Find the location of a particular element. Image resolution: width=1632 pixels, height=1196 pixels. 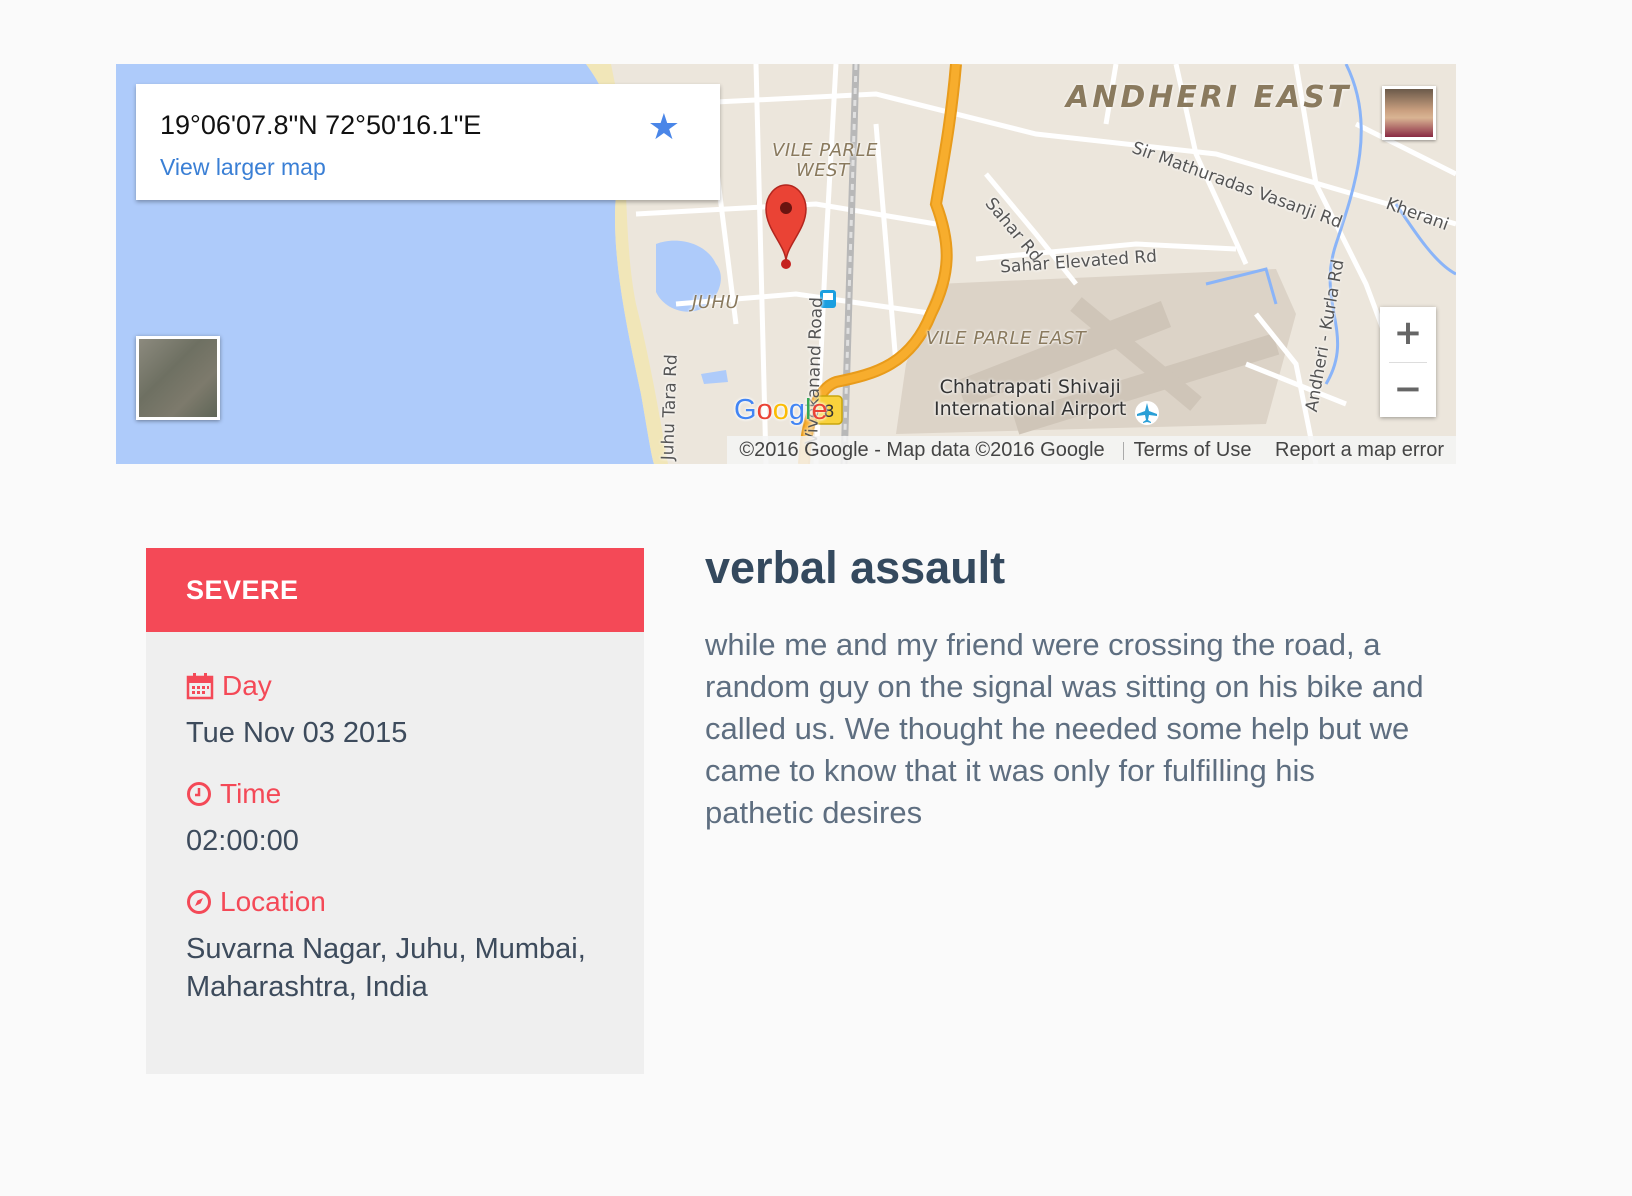

map-attribution: ©2016 Google - Map data ©2016 Google is located at coordinates (922, 450).